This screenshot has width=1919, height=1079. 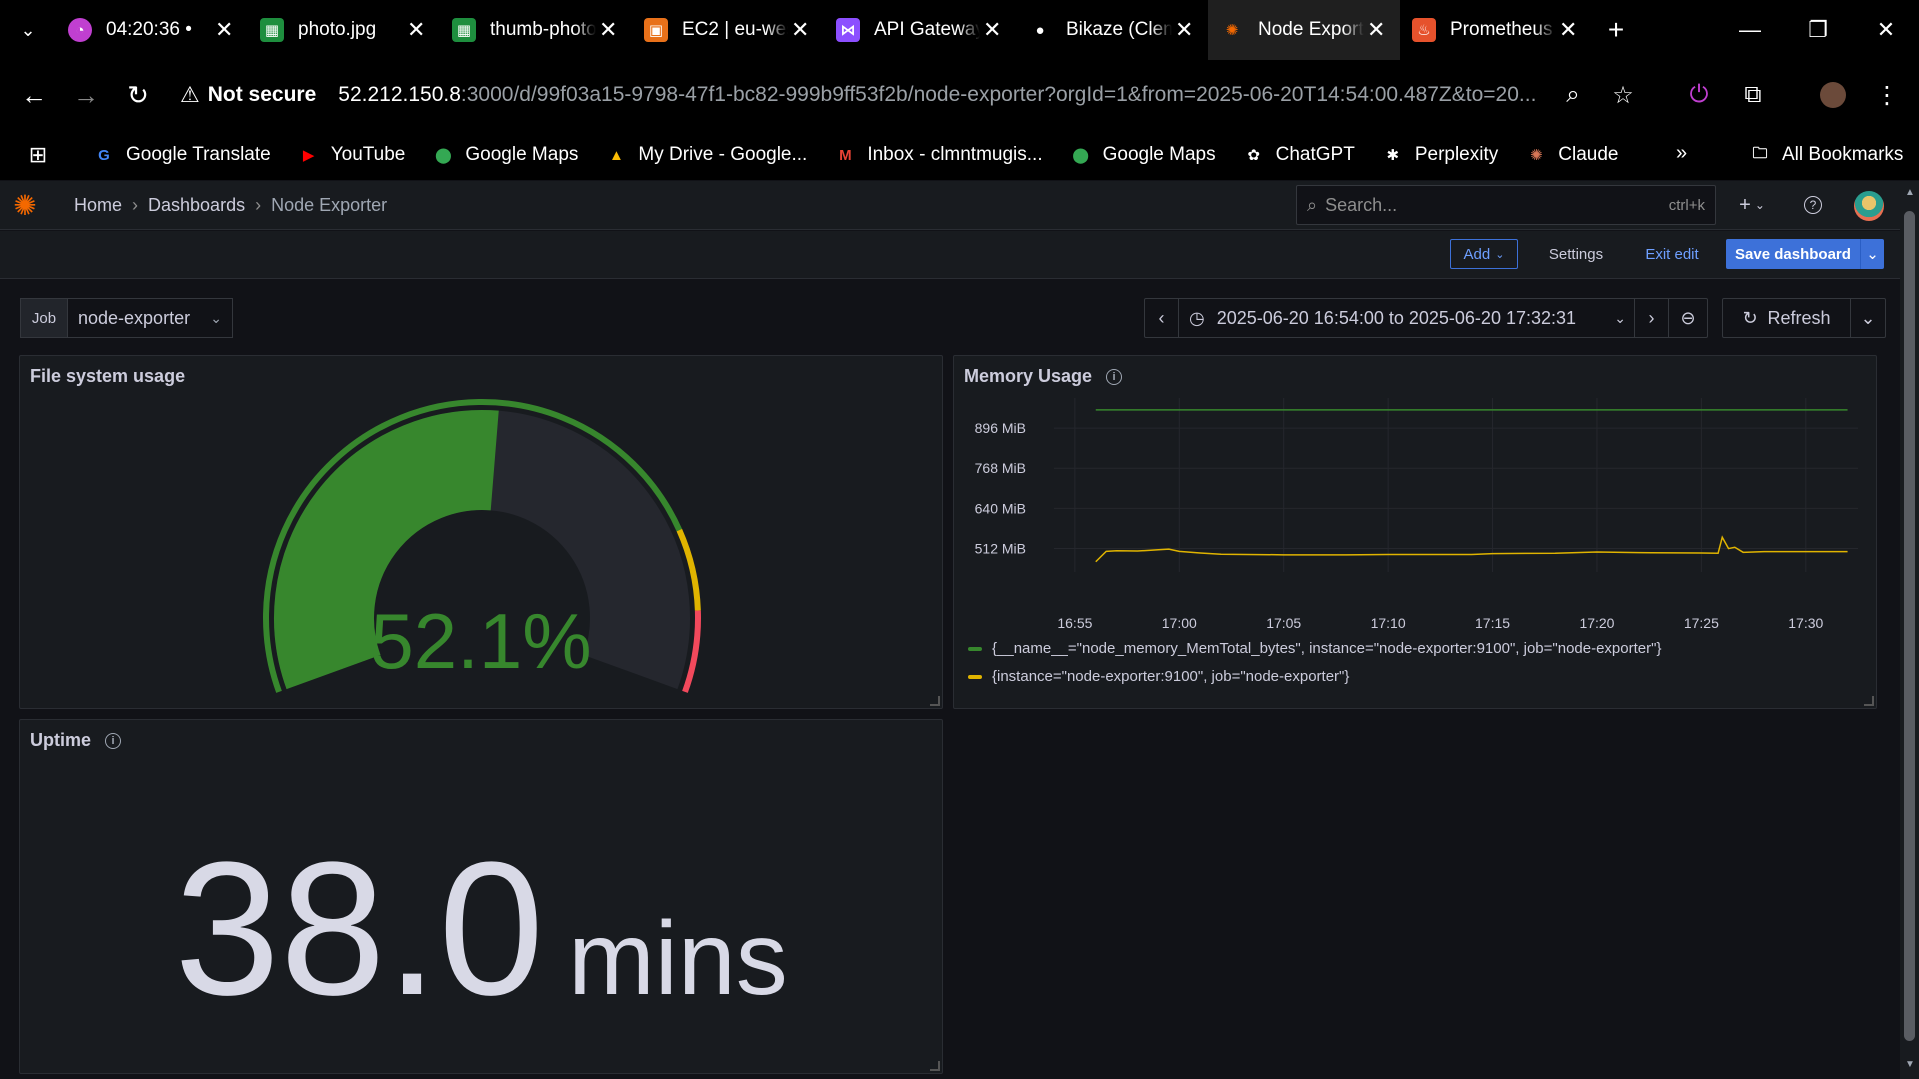 I want to click on new-tab-icon: +, so click(x=1616, y=30).